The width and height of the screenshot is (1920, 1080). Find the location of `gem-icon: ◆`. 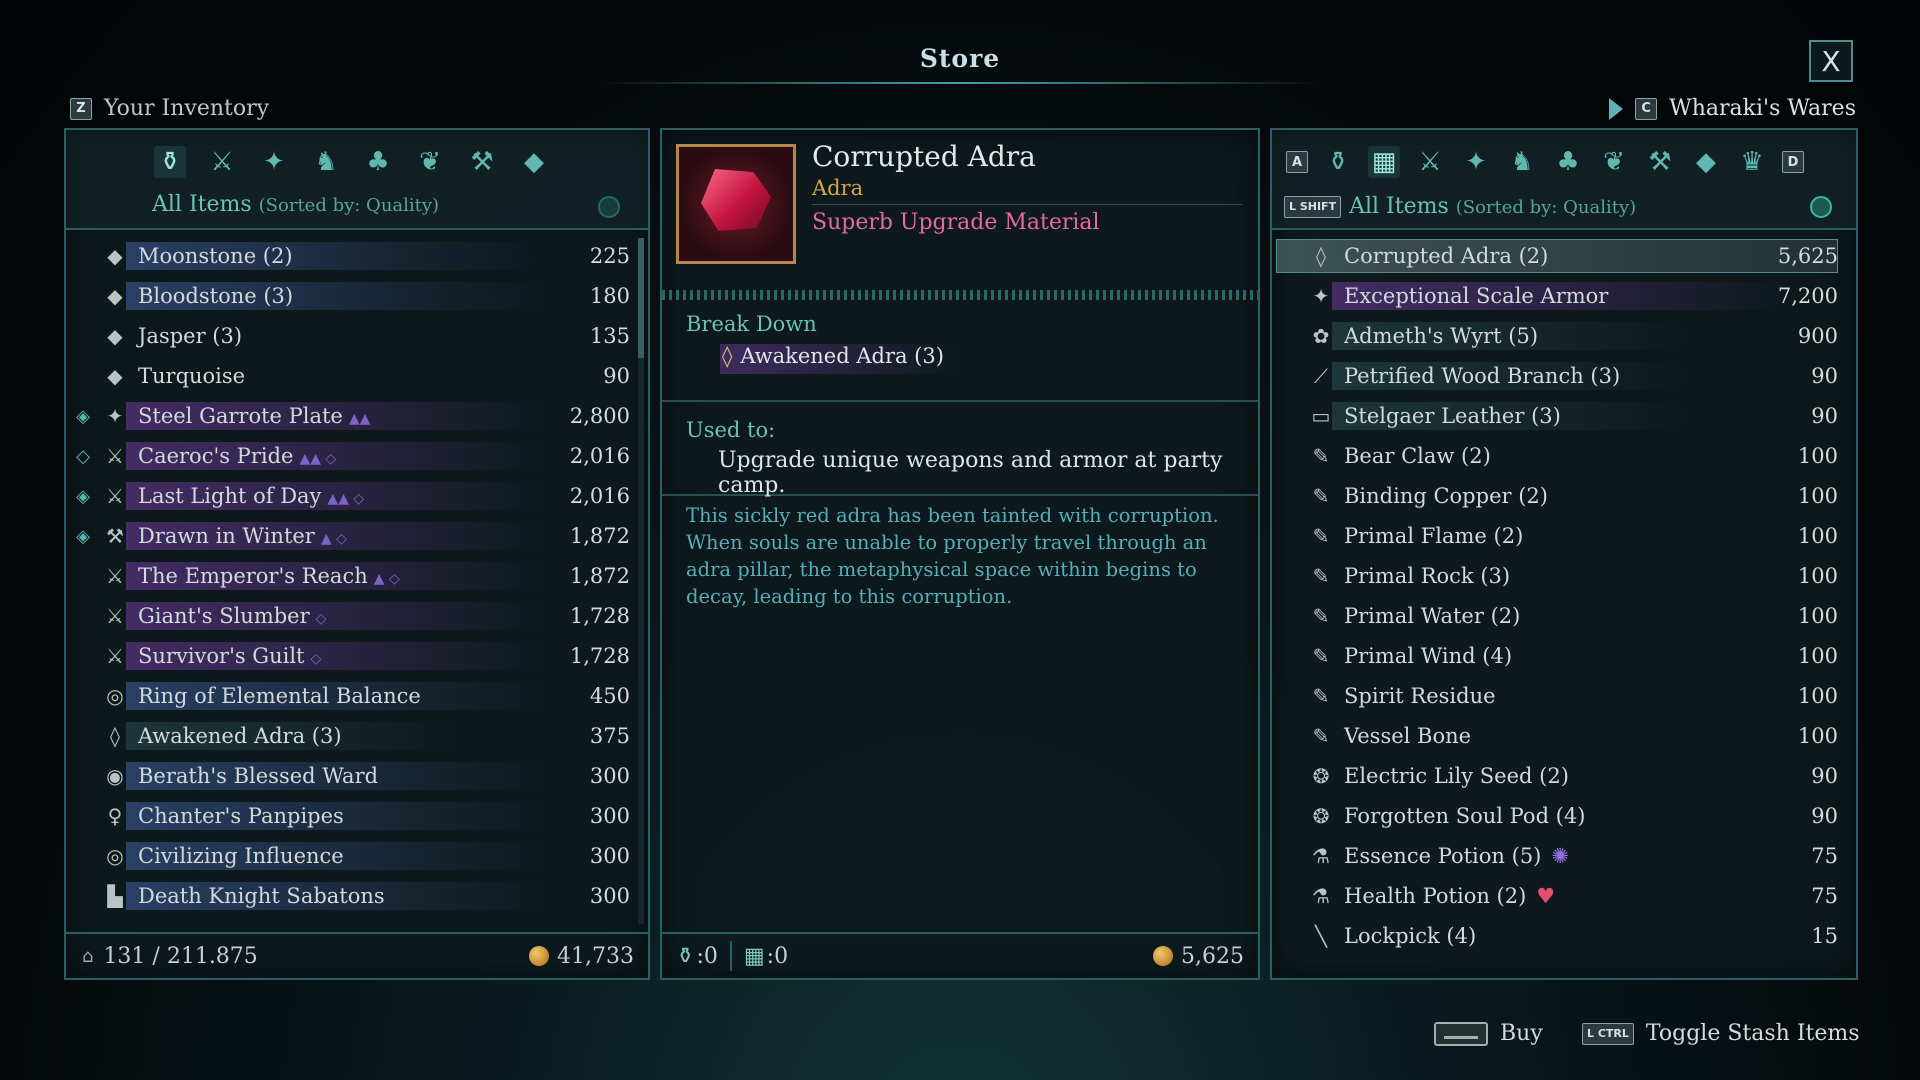

gem-icon: ◆ is located at coordinates (115, 376).